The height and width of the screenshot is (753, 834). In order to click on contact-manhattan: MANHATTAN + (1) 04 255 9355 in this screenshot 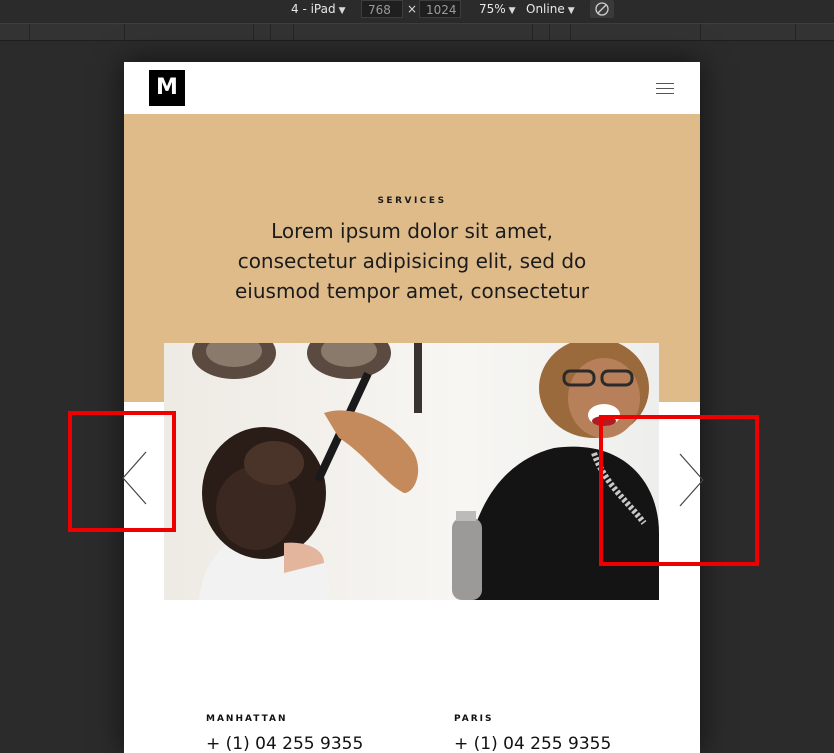, I will do `click(284, 733)`.